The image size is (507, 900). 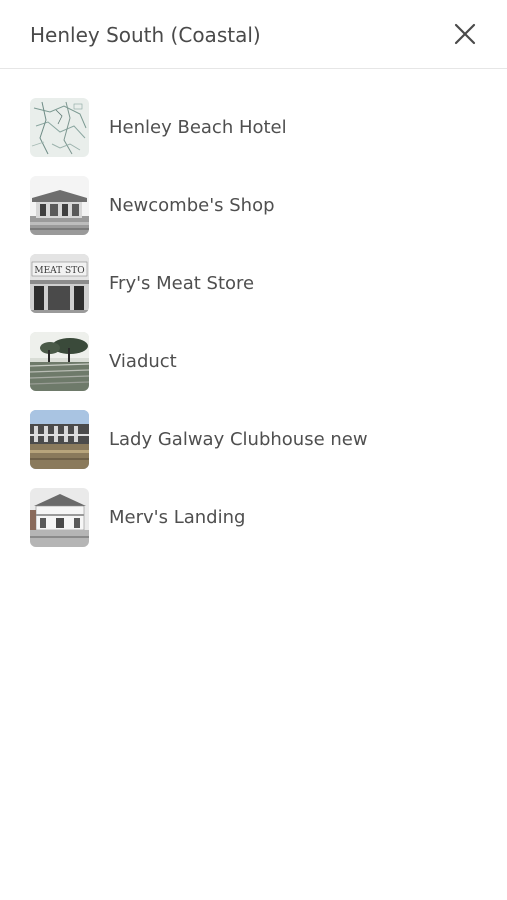 What do you see at coordinates (145, 35) in the screenshot?
I see `panel-title: Henley South (Coastal)` at bounding box center [145, 35].